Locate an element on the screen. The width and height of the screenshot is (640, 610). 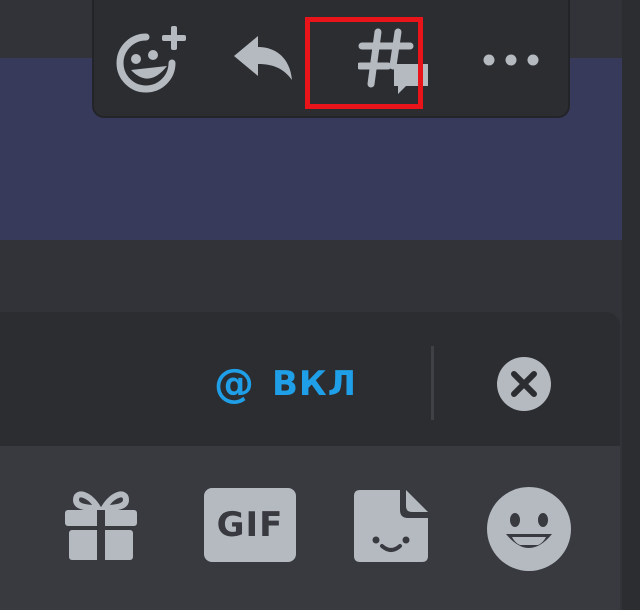
emoji-icon is located at coordinates (529, 529).